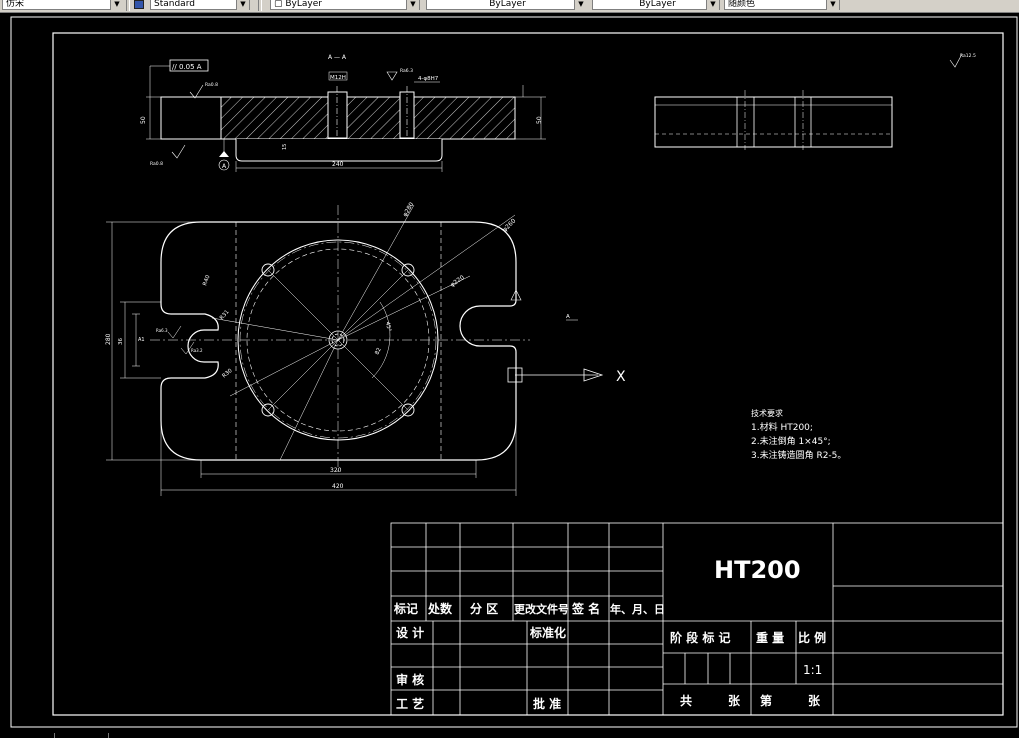 This screenshot has width=1019, height=738. Describe the element at coordinates (770, 637) in the screenshot. I see `label-weight: 重 量` at that location.